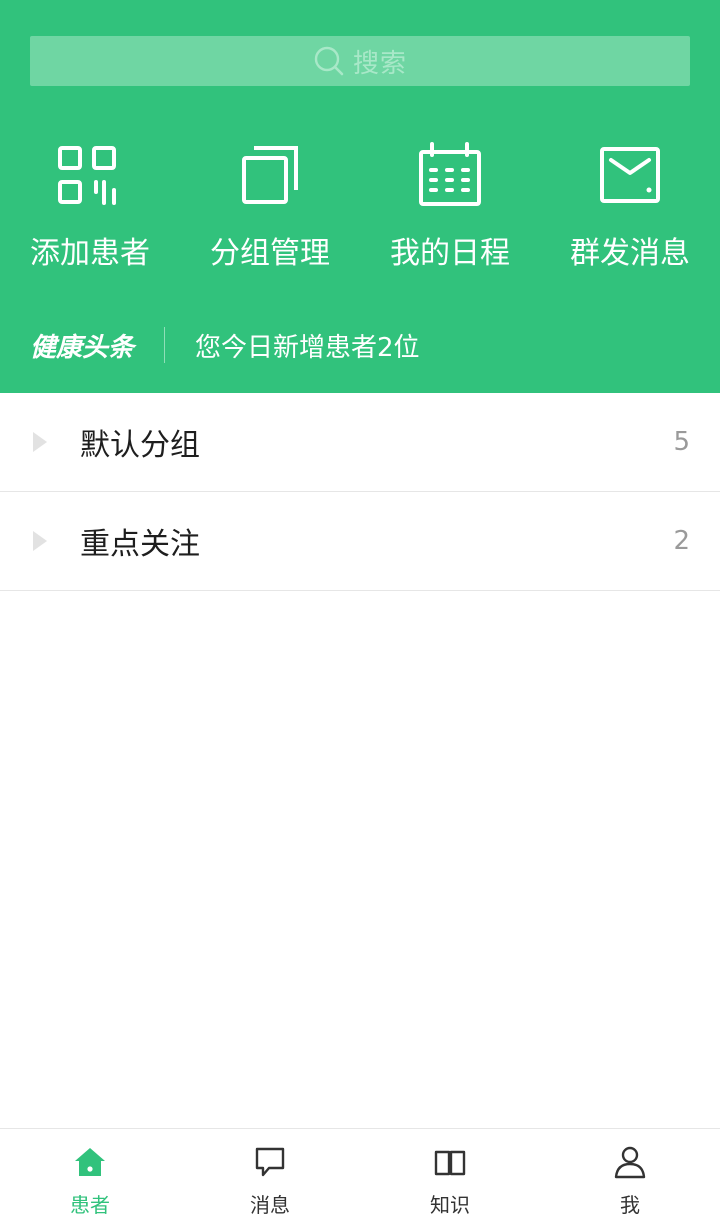  What do you see at coordinates (140, 544) in the screenshot?
I see `group-name: 重点关注` at bounding box center [140, 544].